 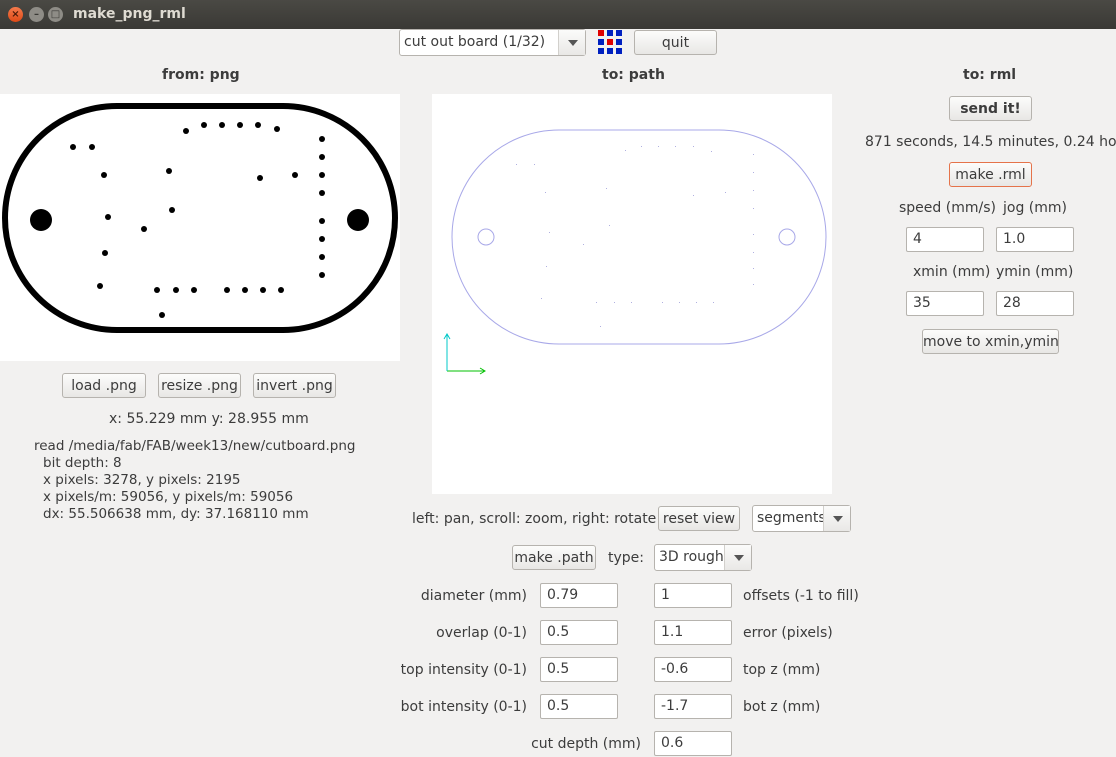 I want to click on axes-indicator, so click(x=464, y=354).